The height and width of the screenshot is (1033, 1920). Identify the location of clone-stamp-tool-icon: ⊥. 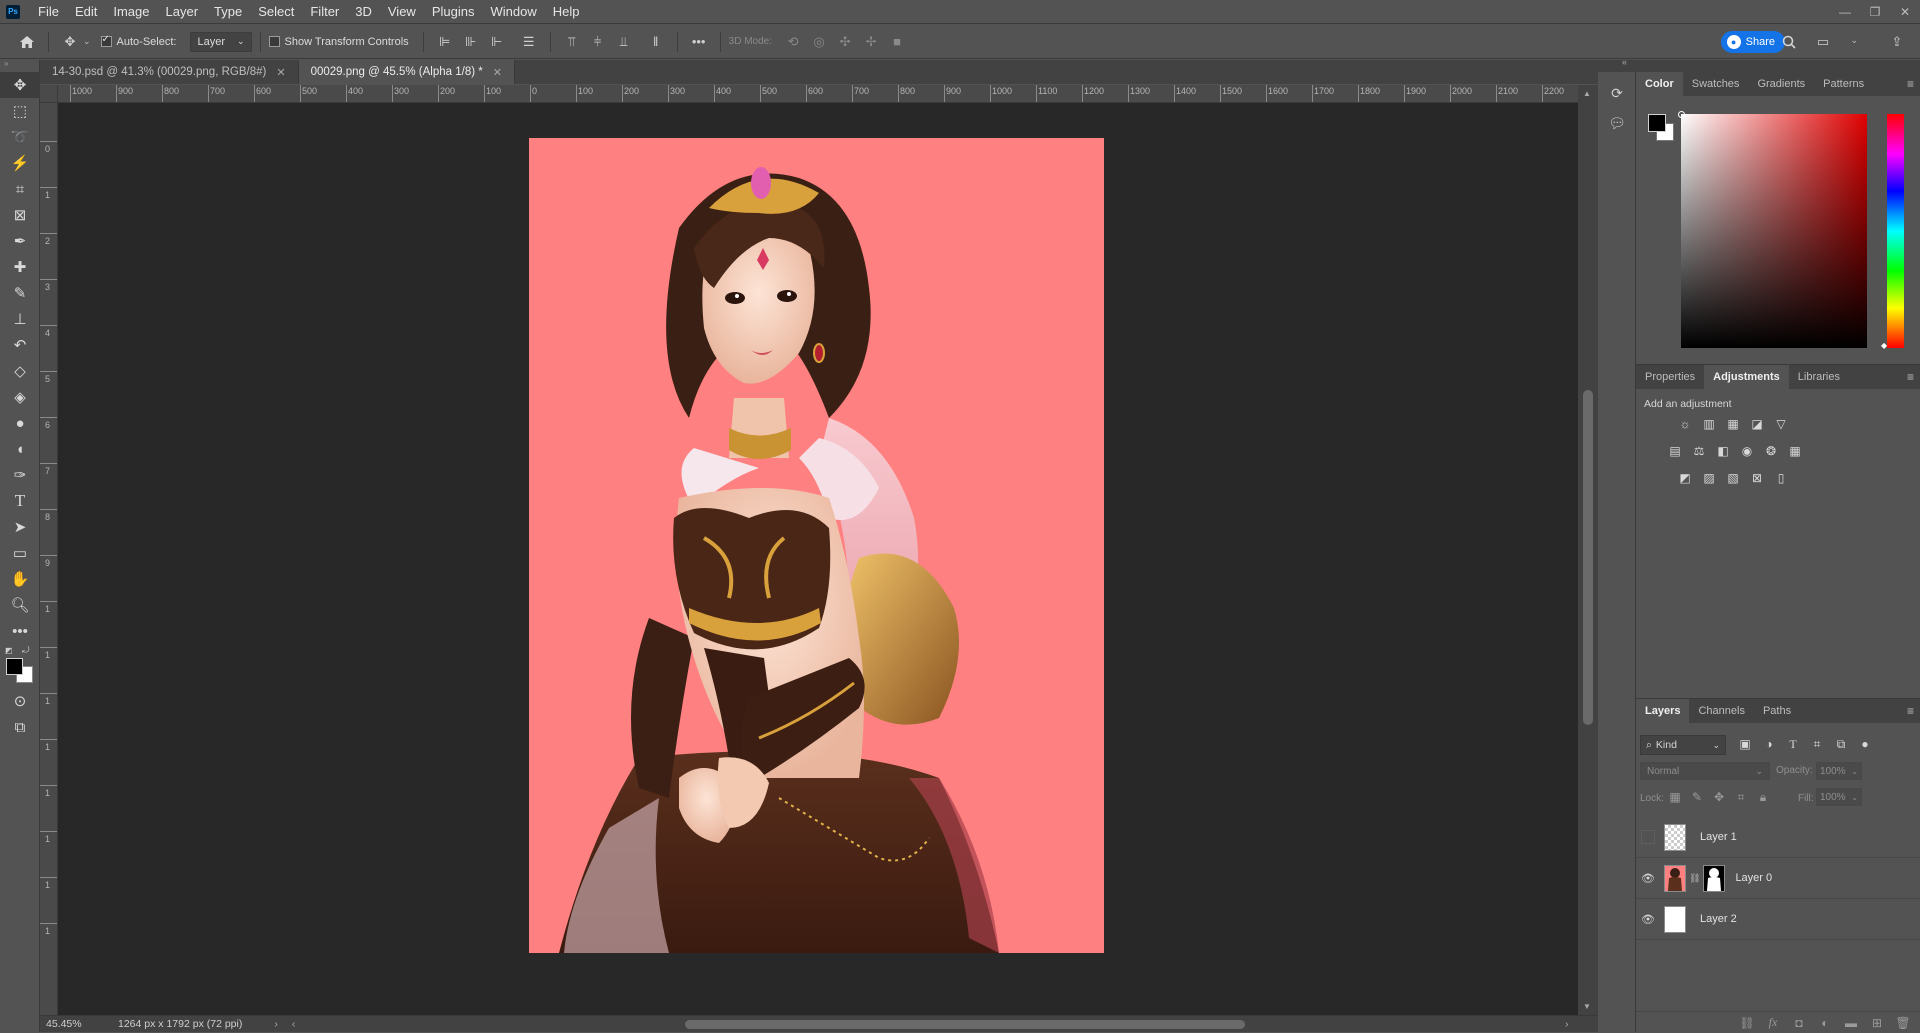
(20, 319).